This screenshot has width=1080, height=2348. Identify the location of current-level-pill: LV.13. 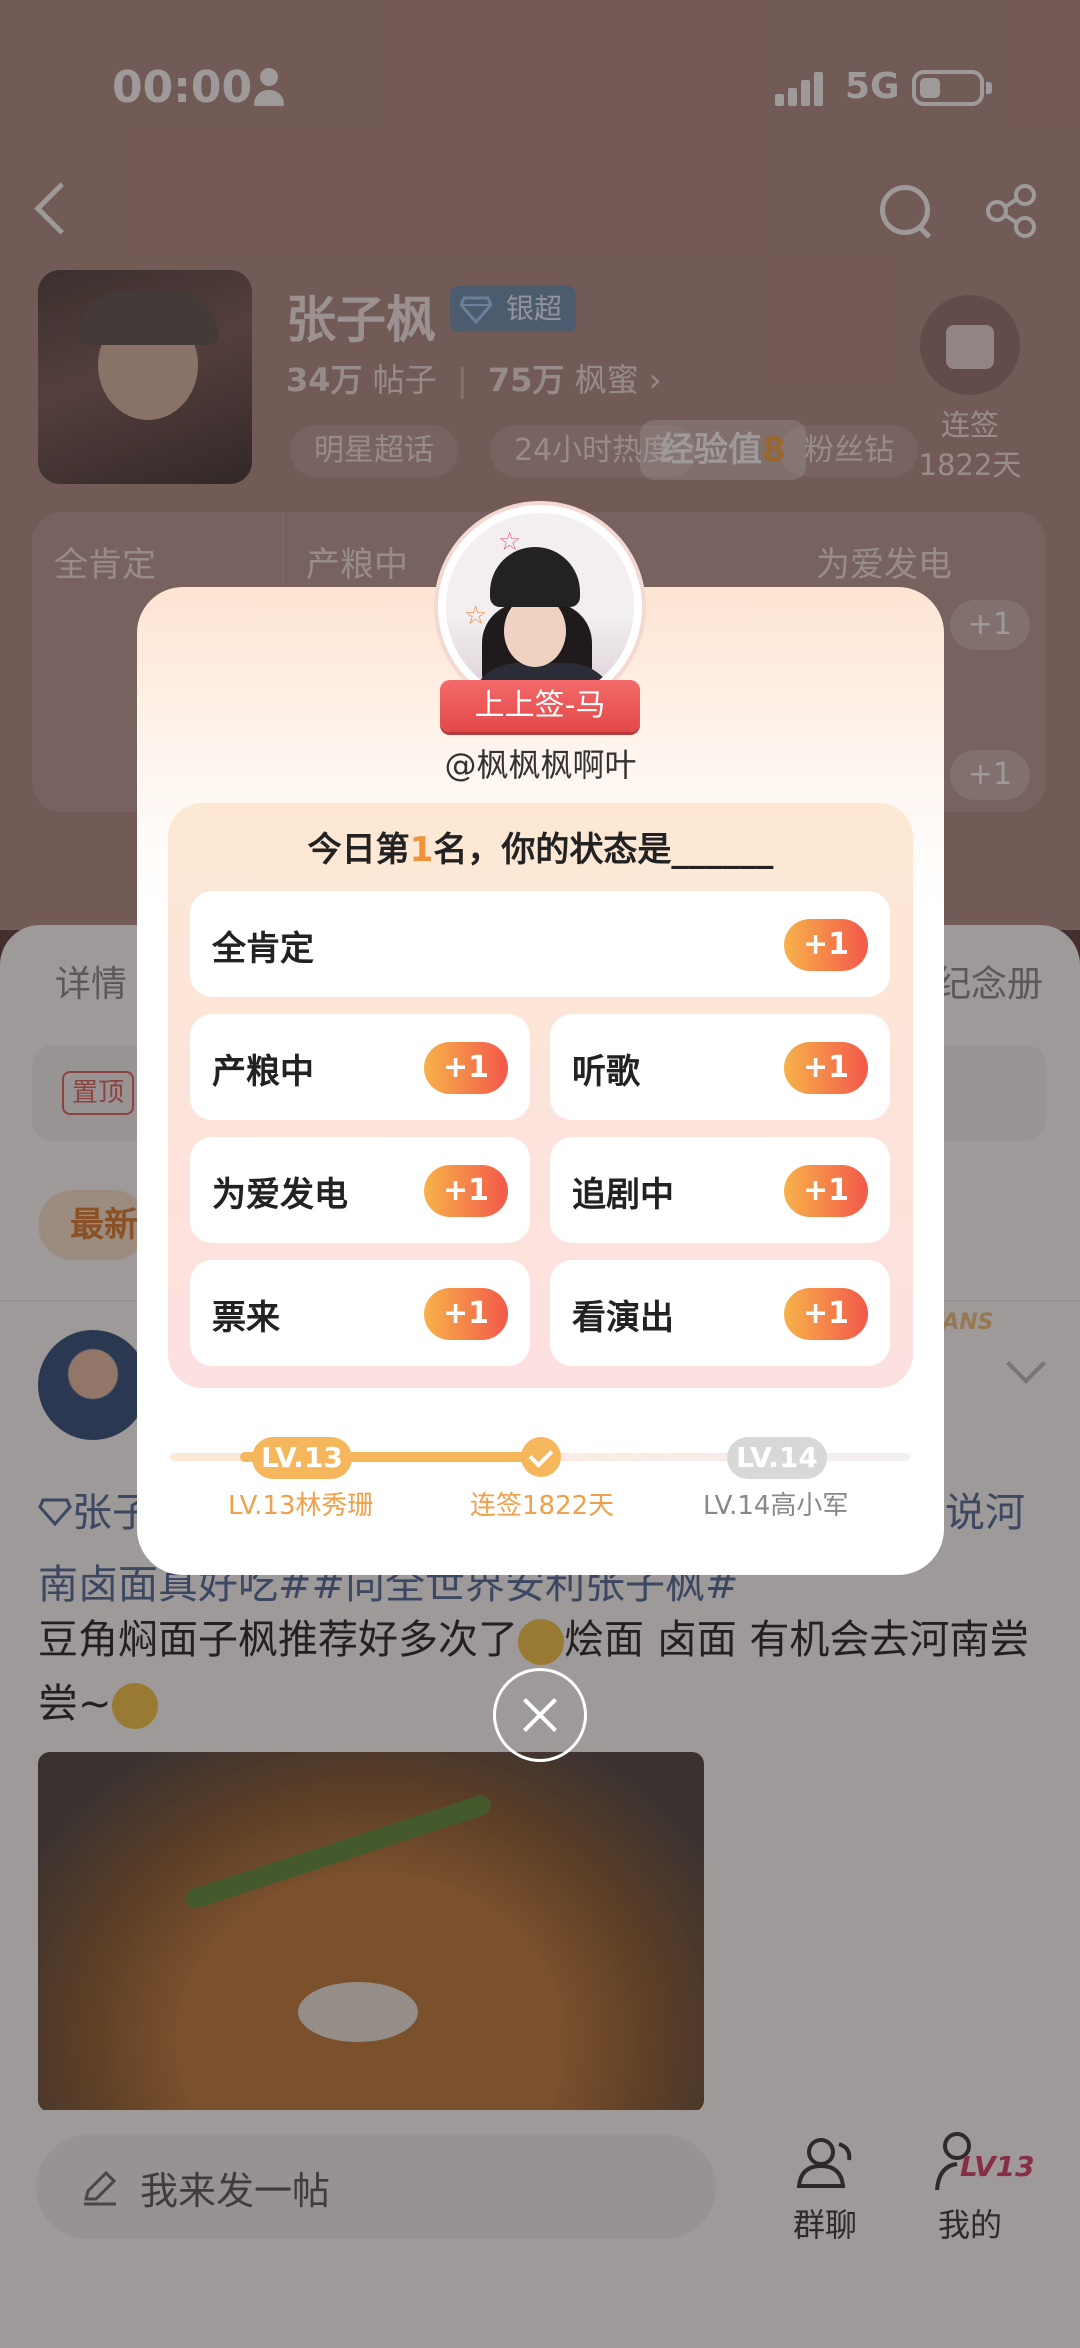
(302, 1458).